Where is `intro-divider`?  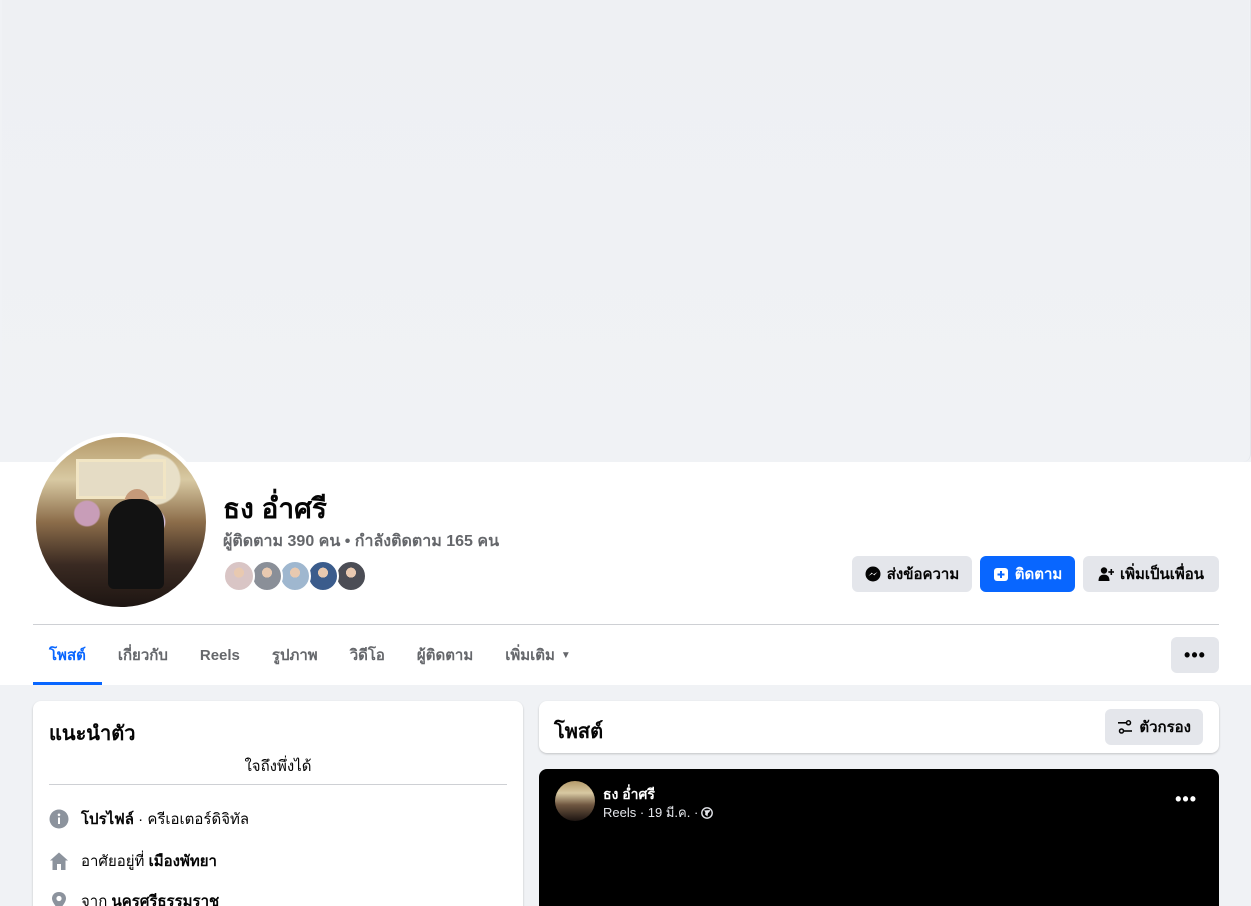 intro-divider is located at coordinates (278, 784).